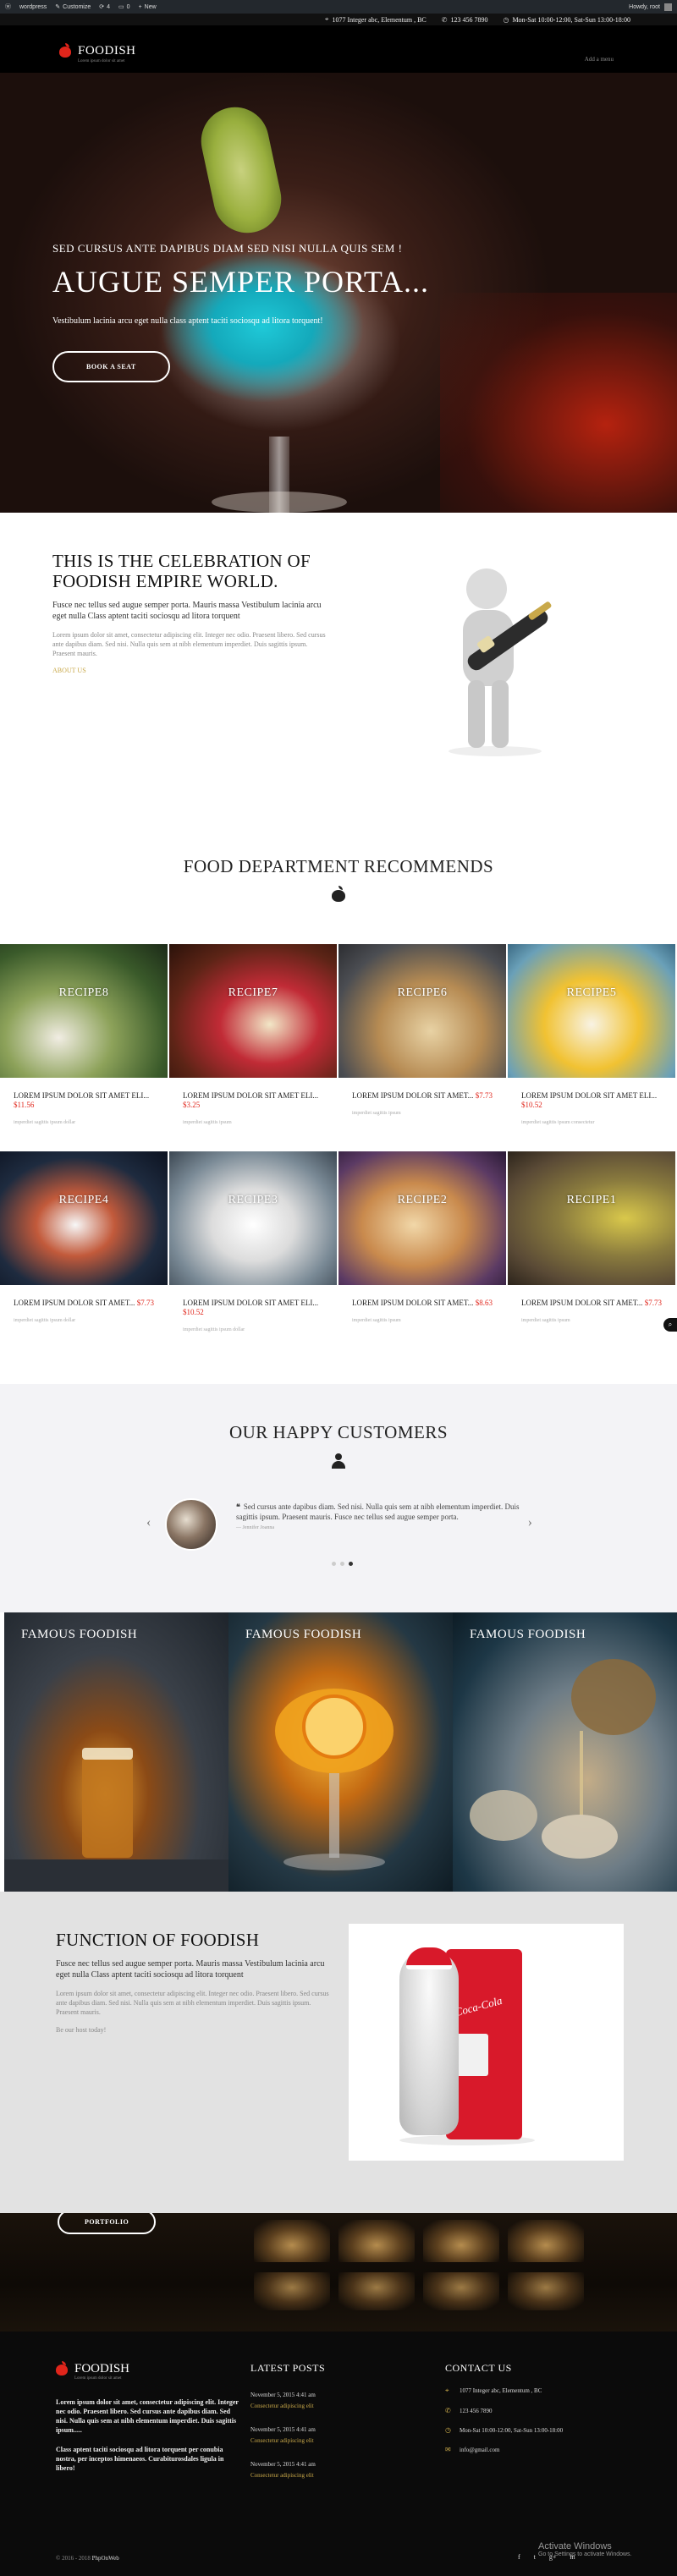 Image resolution: width=677 pixels, height=2576 pixels. Describe the element at coordinates (121, 7) in the screenshot. I see `comment-icon: ▭` at that location.